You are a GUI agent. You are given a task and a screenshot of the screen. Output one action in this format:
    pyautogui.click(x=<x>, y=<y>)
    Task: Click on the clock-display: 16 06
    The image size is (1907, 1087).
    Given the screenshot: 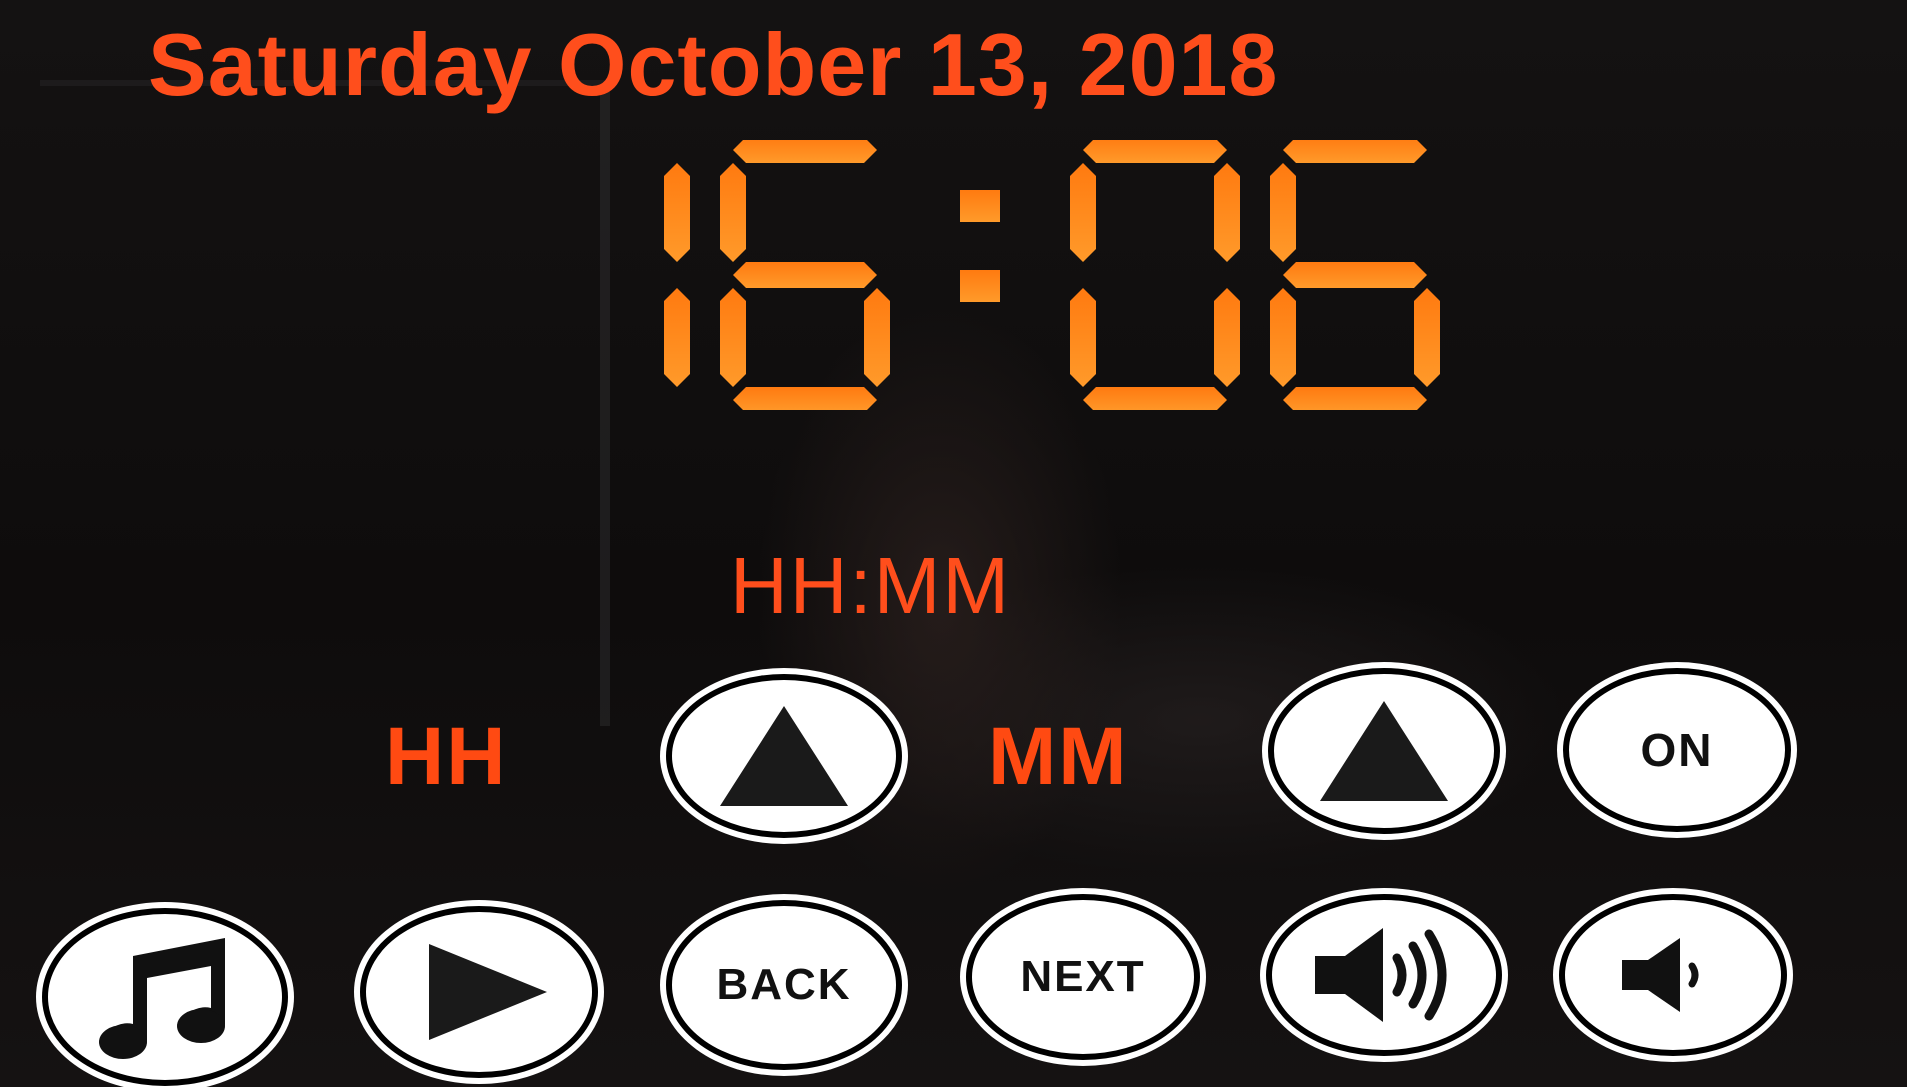 What is the action you would take?
    pyautogui.click(x=1052, y=275)
    